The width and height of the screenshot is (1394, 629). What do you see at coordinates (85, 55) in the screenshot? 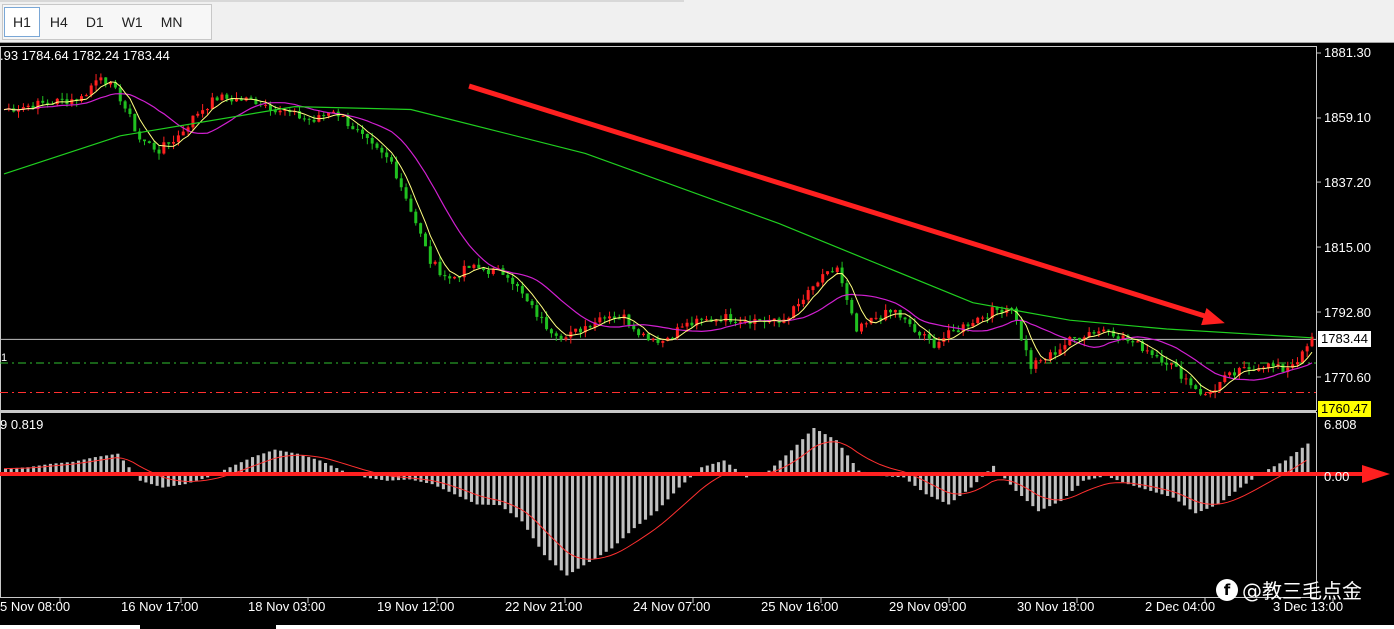
I see `ohlc-readout: .93 1784.64 1782.24 1783.44` at bounding box center [85, 55].